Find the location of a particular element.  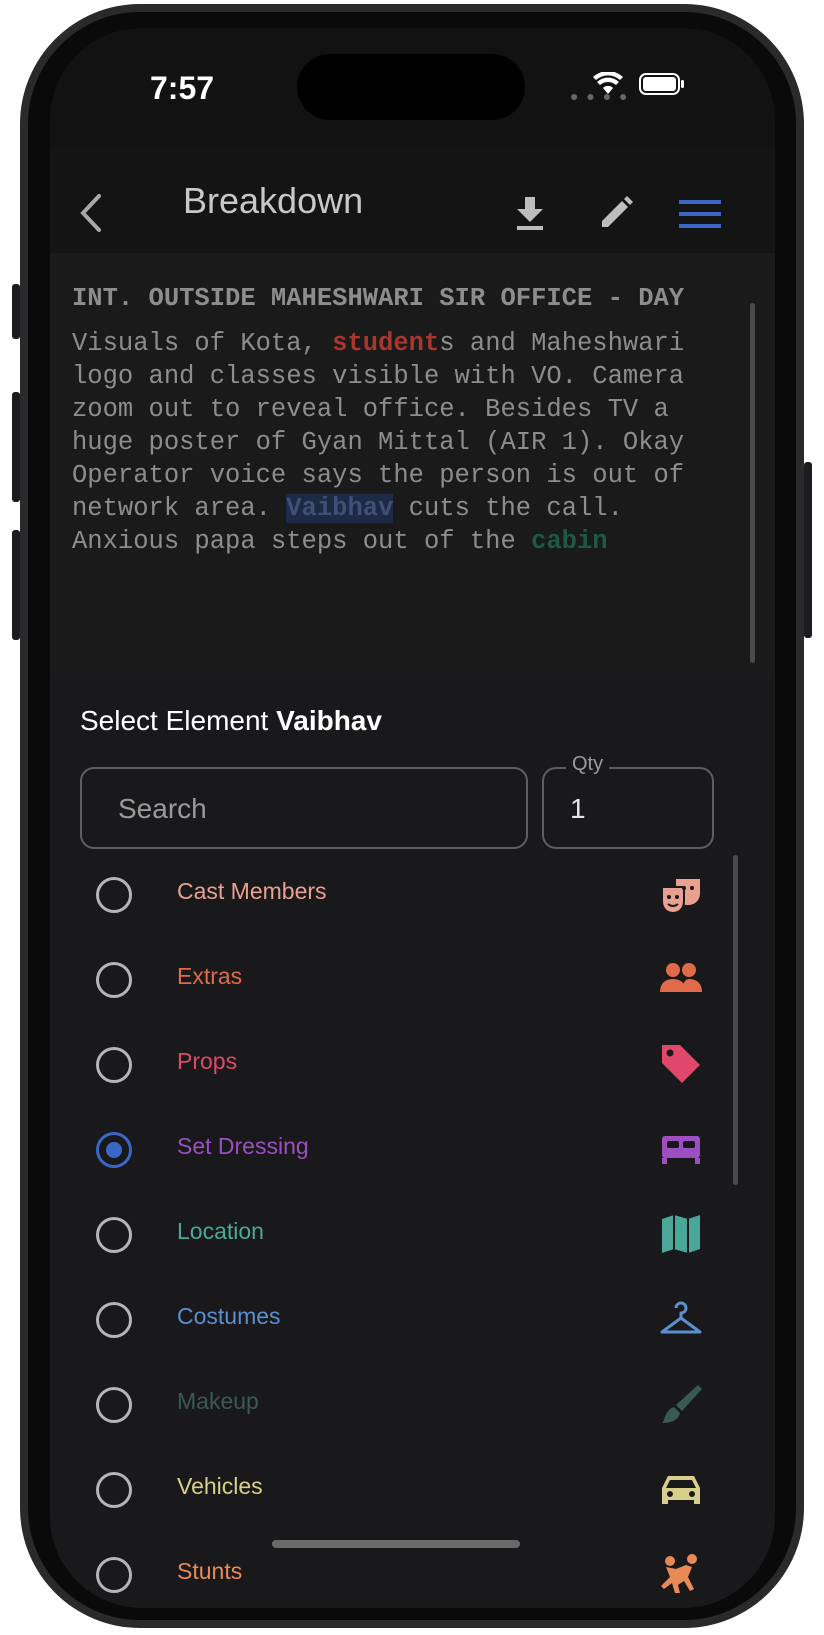

download-icon is located at coordinates (530, 213).